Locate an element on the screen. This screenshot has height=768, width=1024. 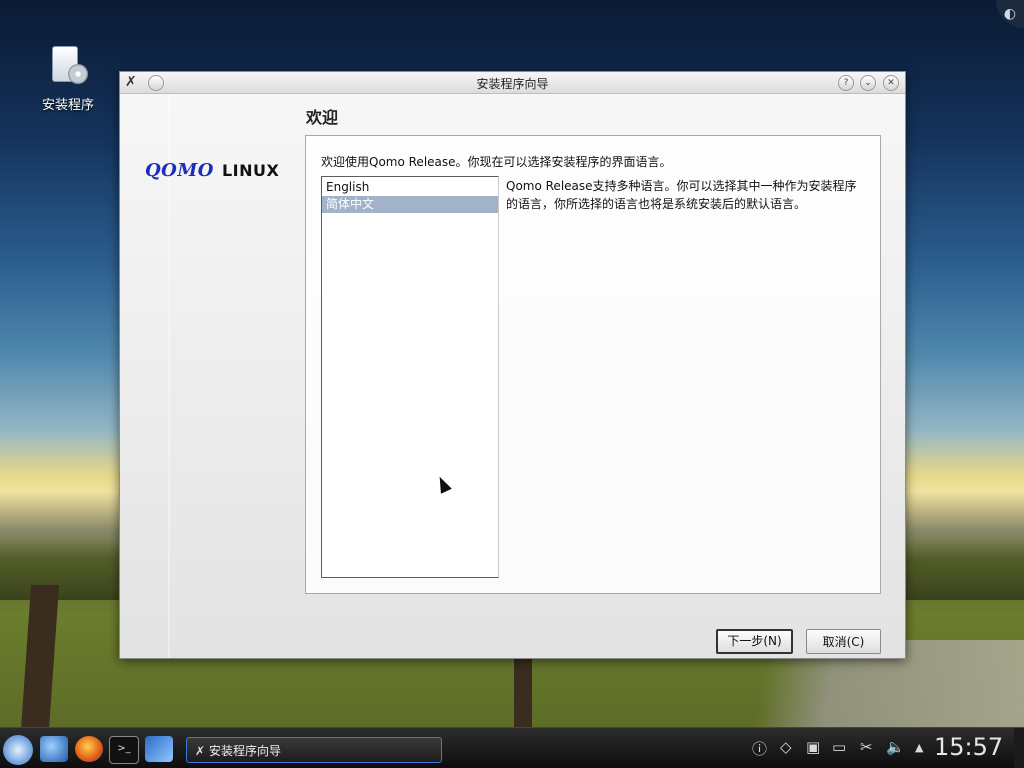
taskbar-task-installer: ✗ 安装程序向导 is located at coordinates (314, 750).